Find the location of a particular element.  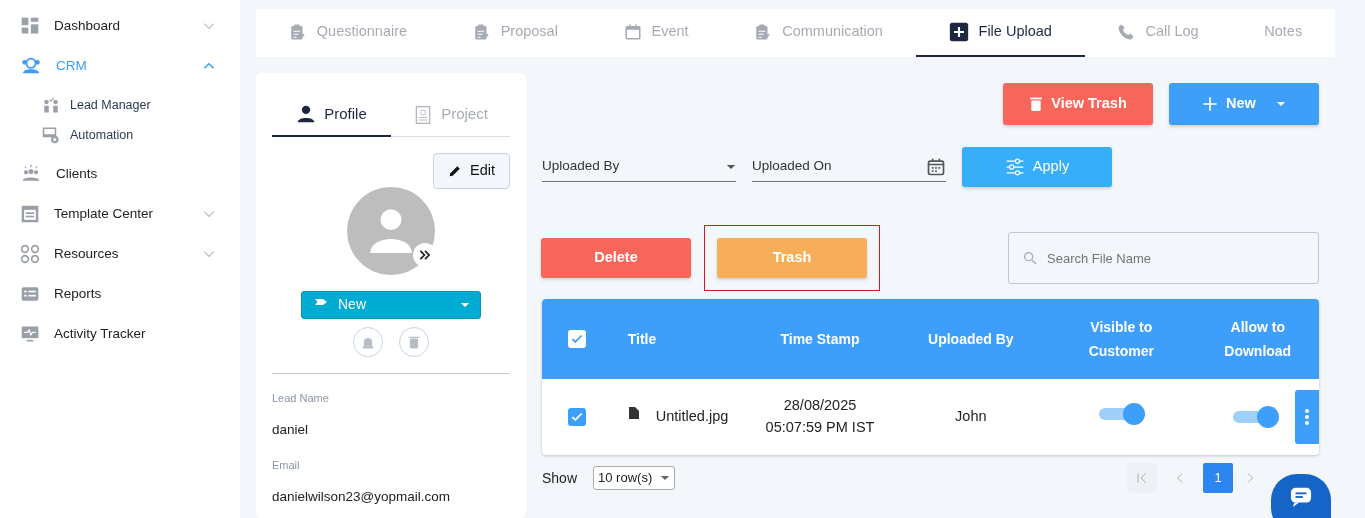

report-icon is located at coordinates (30, 294).